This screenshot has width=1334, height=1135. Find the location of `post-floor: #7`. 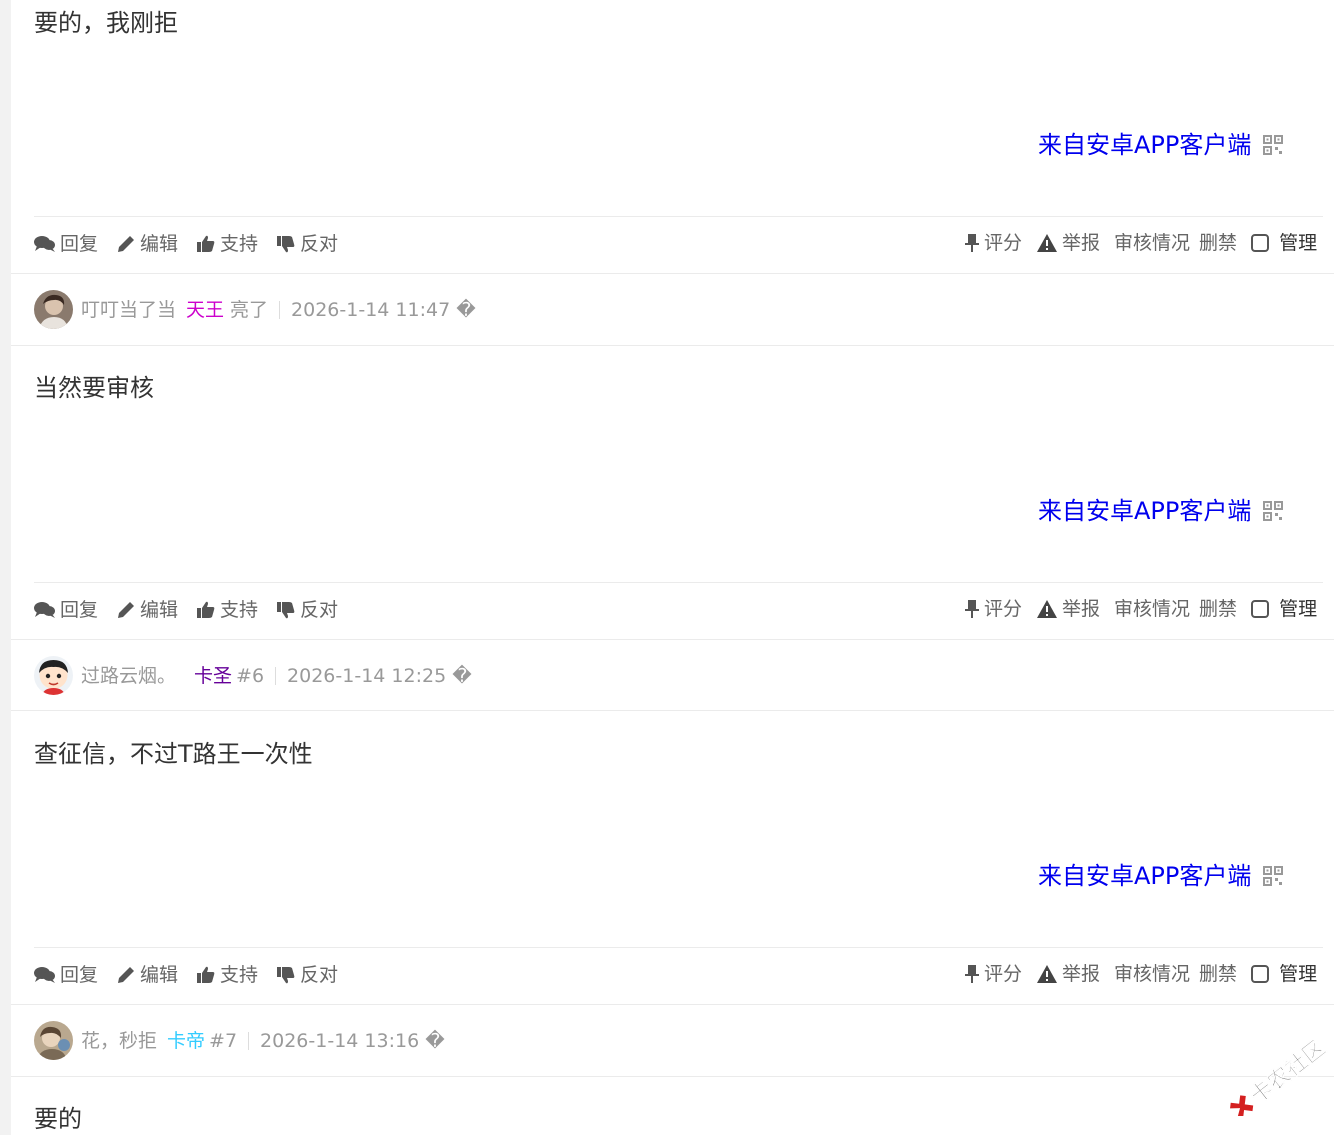

post-floor: #7 is located at coordinates (223, 1041).